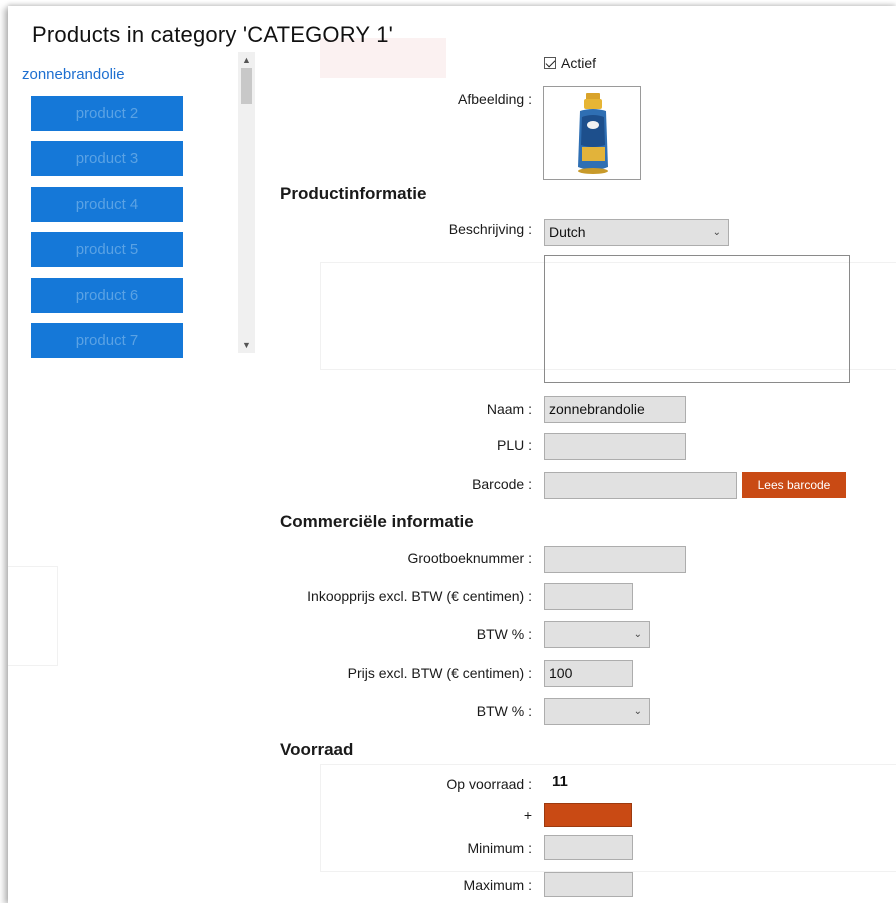  What do you see at coordinates (636, 232) in the screenshot?
I see `description-language-select: Dutch ⌄` at bounding box center [636, 232].